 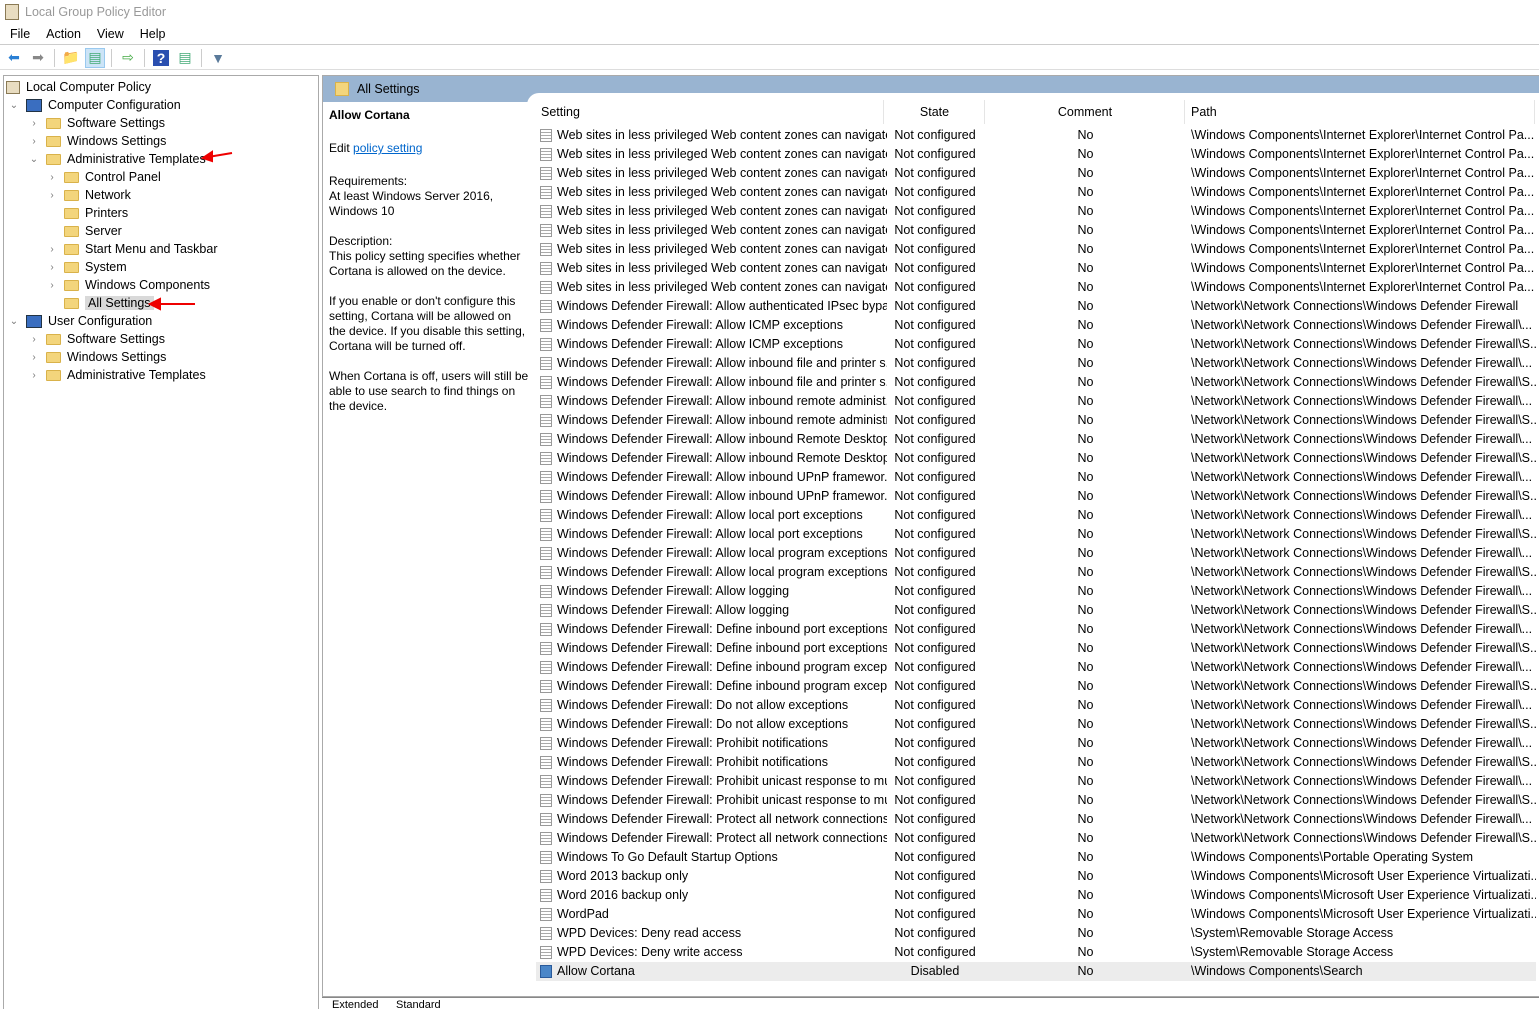 I want to click on column-header-state: State, so click(x=935, y=112).